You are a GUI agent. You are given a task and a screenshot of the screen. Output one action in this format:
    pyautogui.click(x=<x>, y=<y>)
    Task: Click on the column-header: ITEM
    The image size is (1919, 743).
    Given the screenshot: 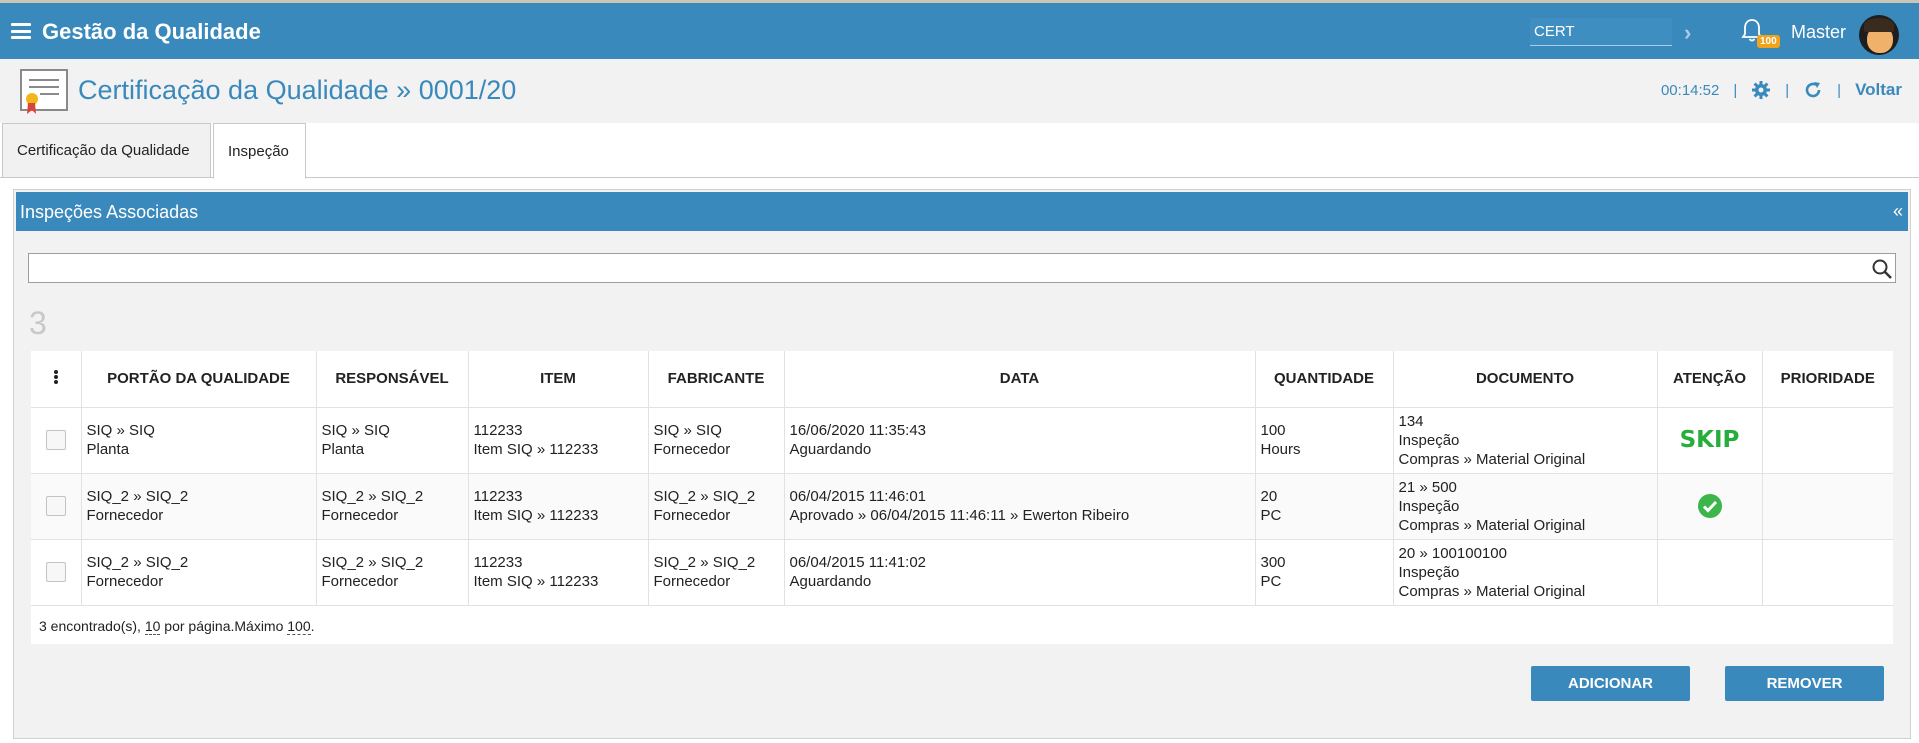 What is the action you would take?
    pyautogui.click(x=558, y=379)
    